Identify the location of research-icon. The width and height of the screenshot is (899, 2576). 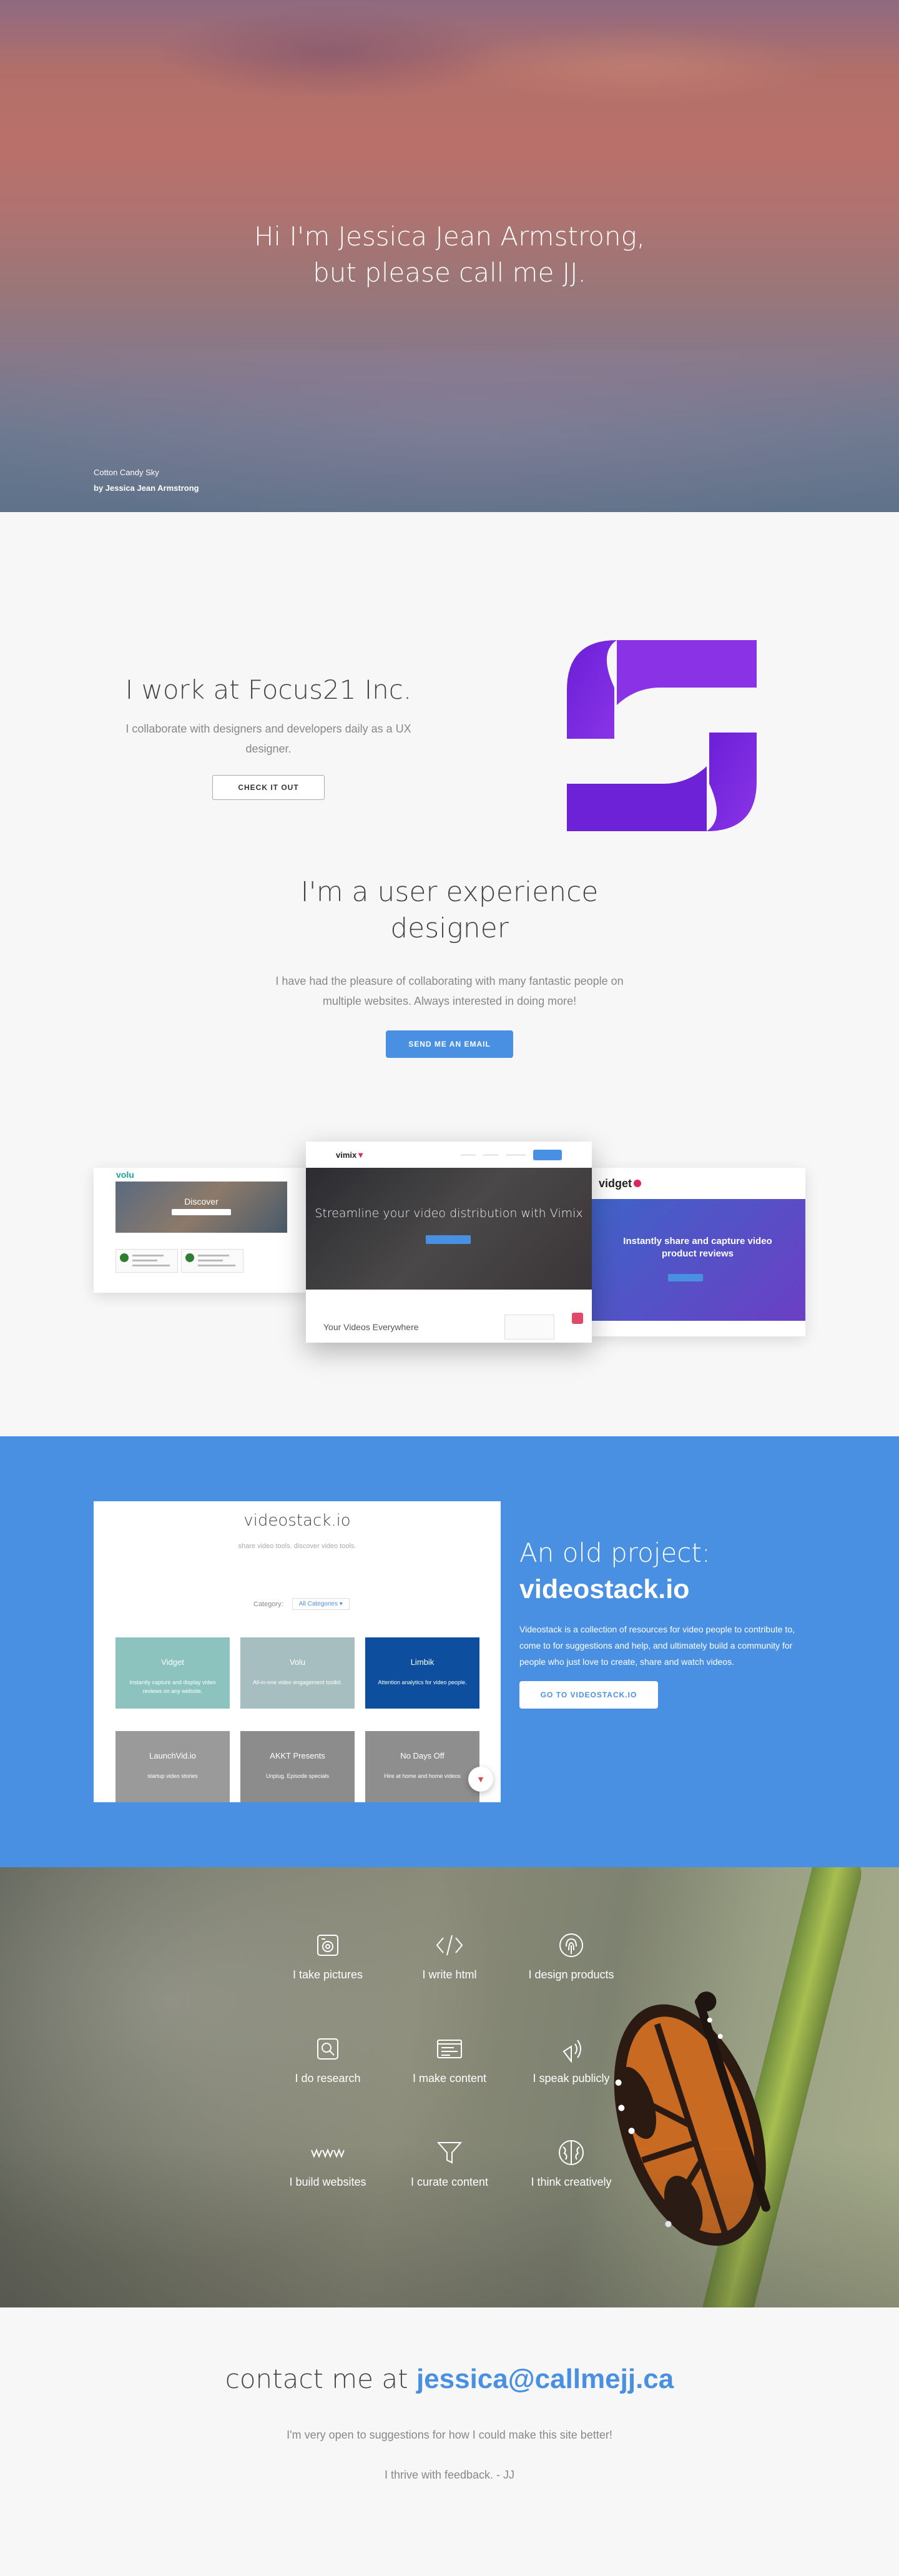
(328, 2049).